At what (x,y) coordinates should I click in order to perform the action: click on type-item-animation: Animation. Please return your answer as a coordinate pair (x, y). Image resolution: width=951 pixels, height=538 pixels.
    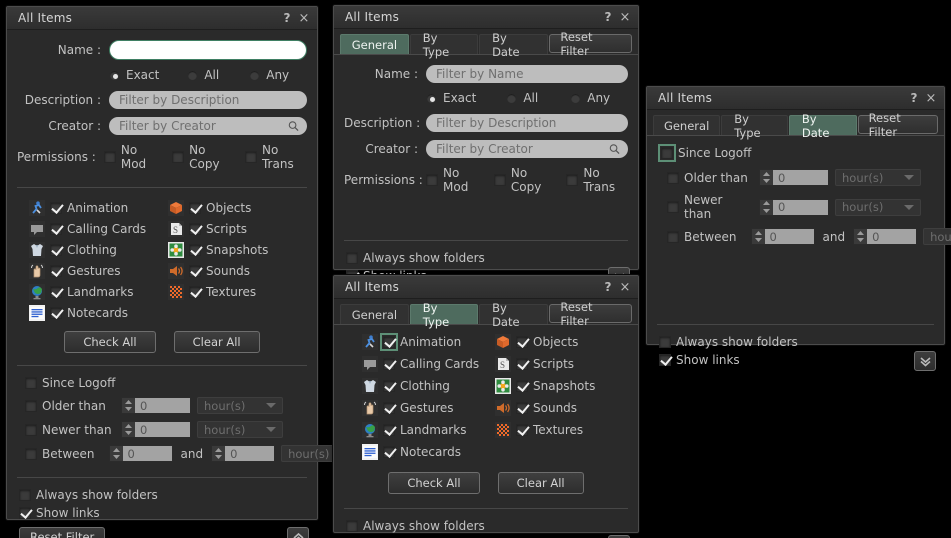
    Looking at the image, I should click on (428, 342).